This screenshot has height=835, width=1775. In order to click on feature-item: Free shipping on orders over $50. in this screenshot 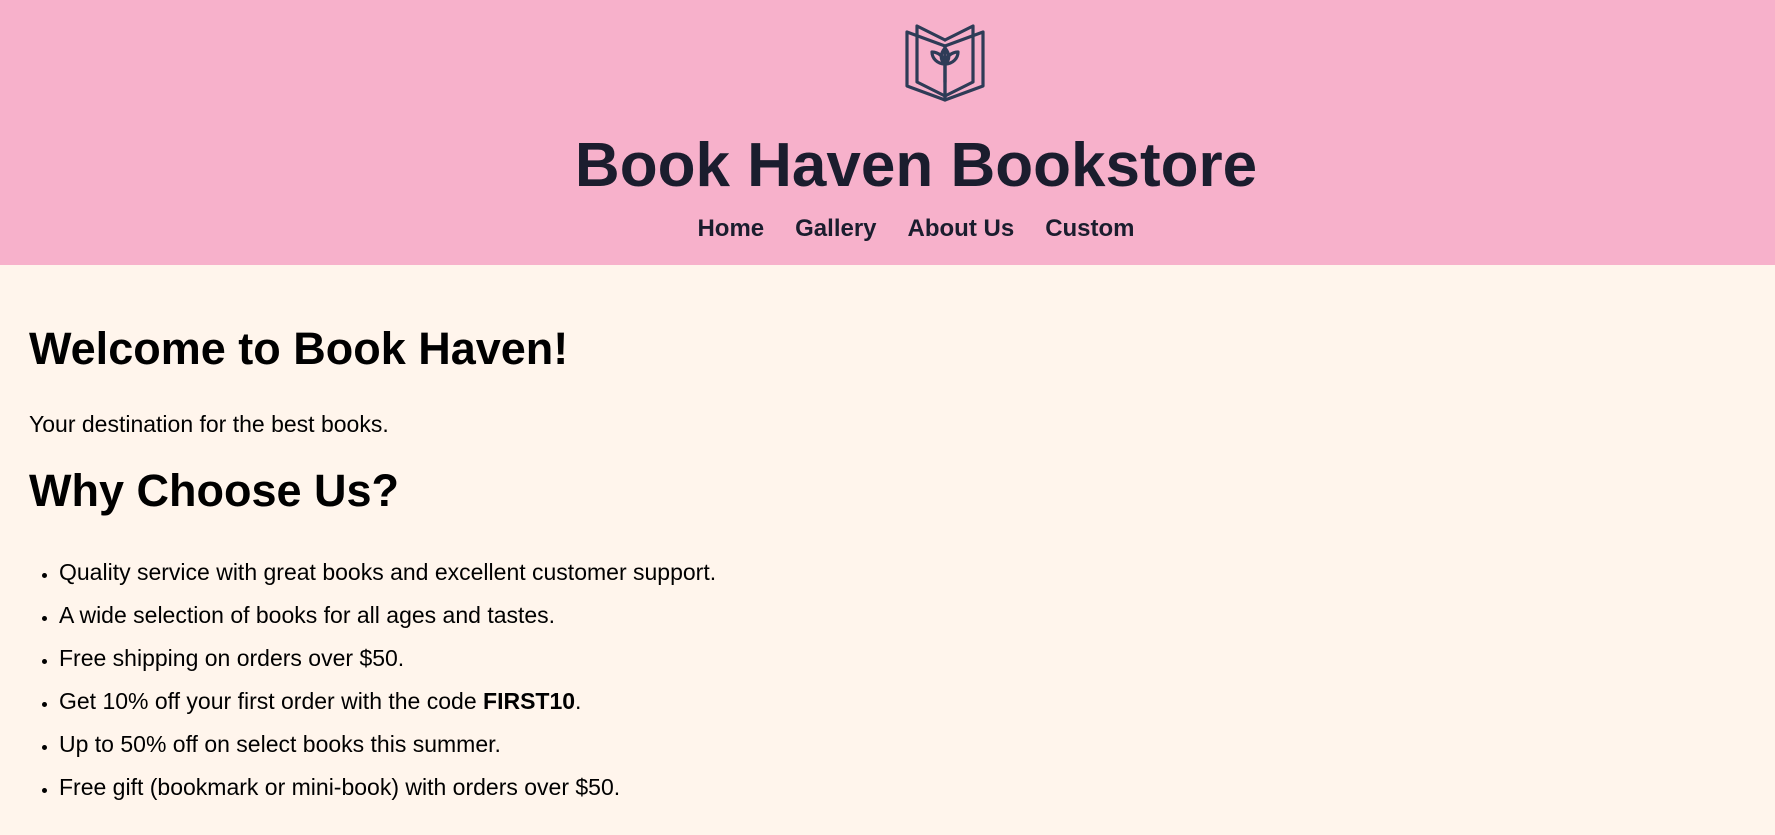, I will do `click(387, 658)`.